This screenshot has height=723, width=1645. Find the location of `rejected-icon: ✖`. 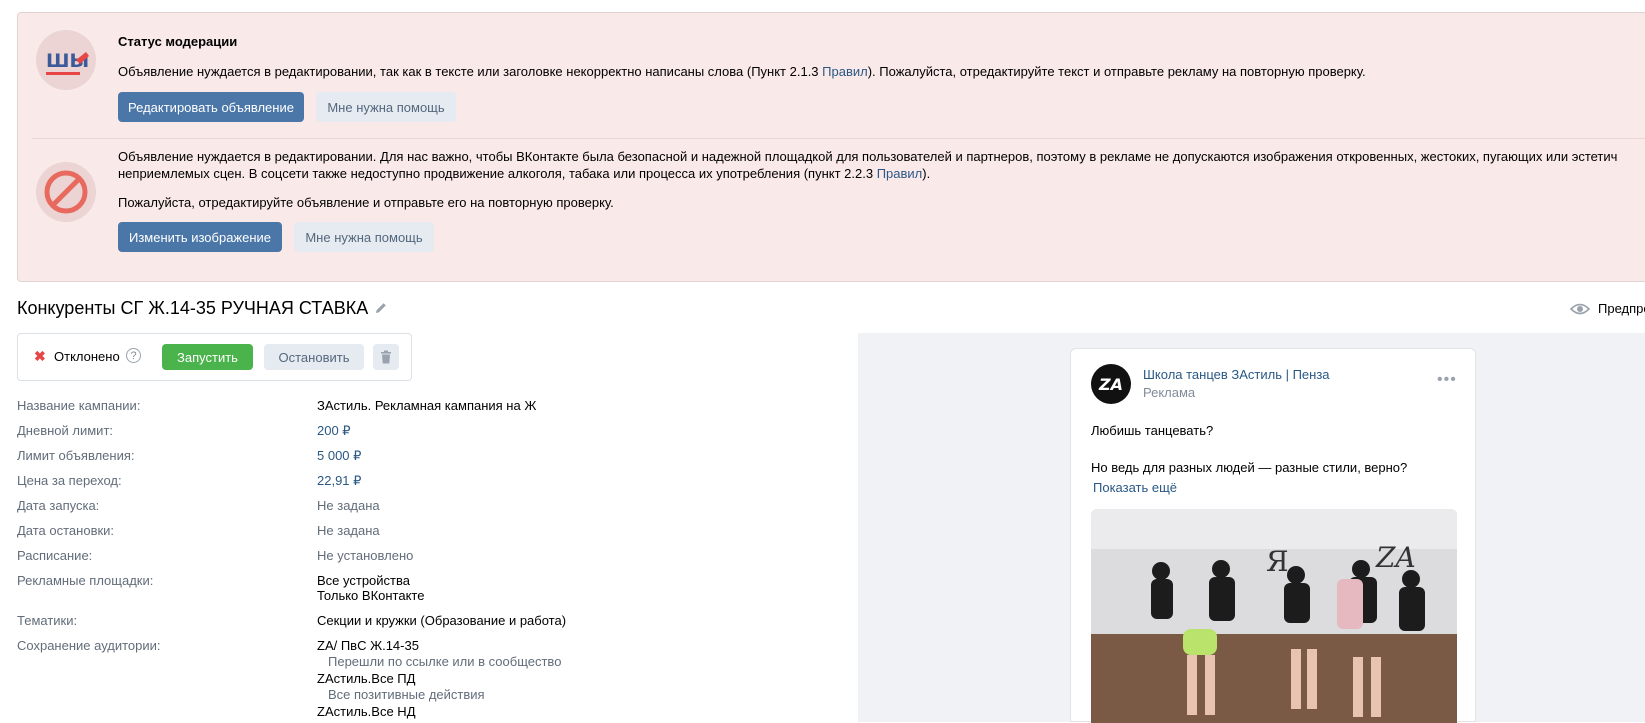

rejected-icon: ✖ is located at coordinates (40, 356).